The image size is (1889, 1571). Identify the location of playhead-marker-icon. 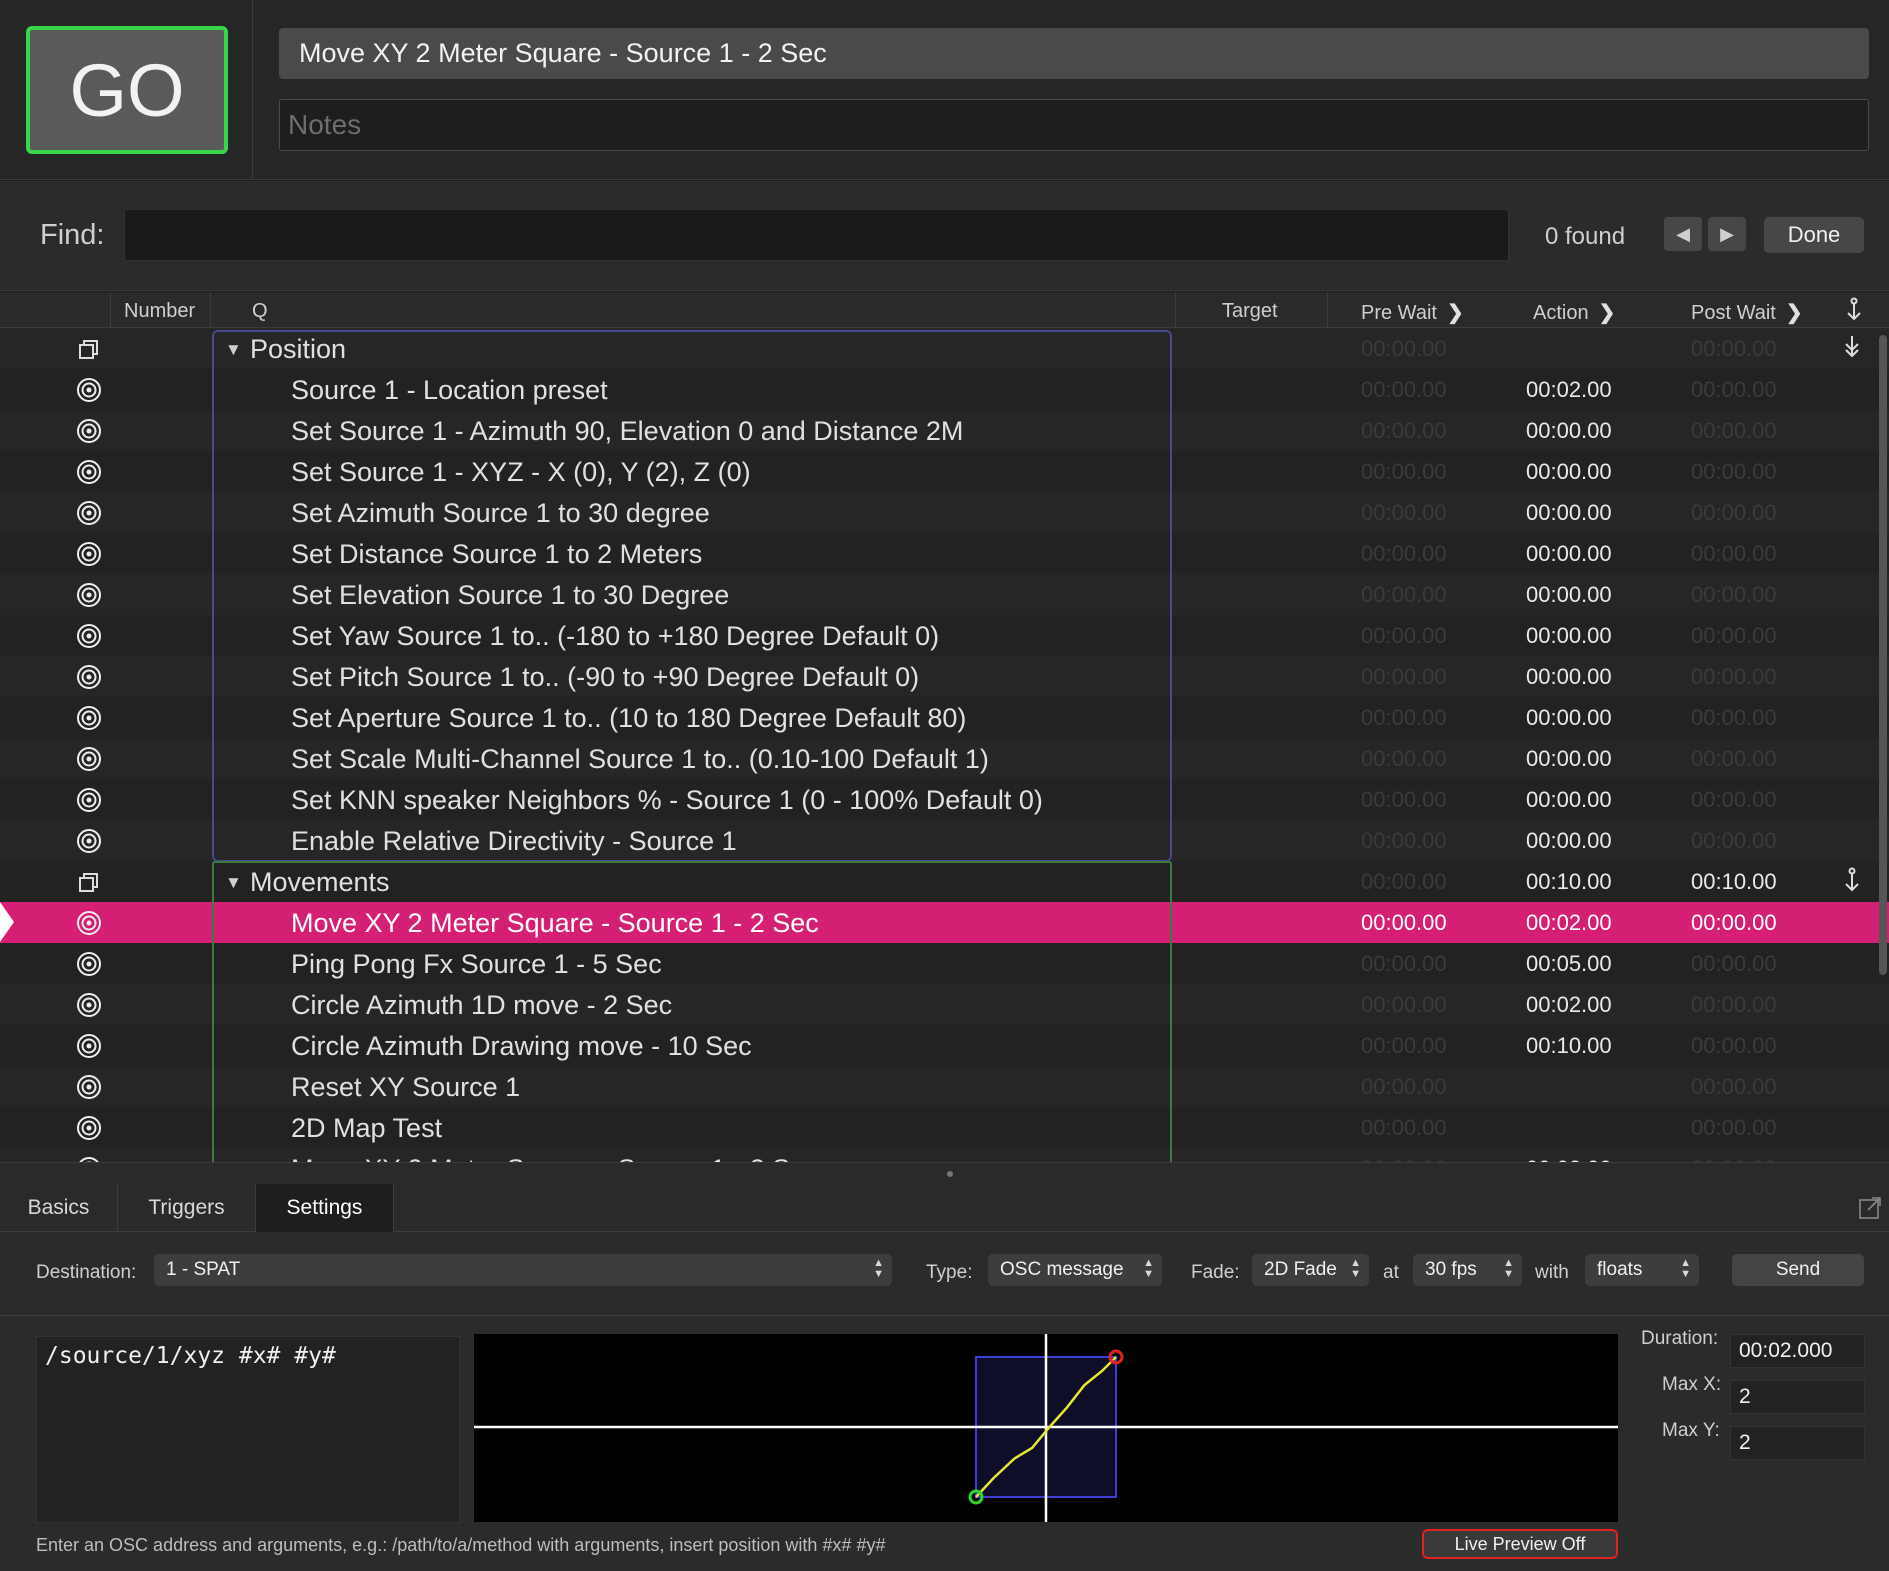
(7, 922).